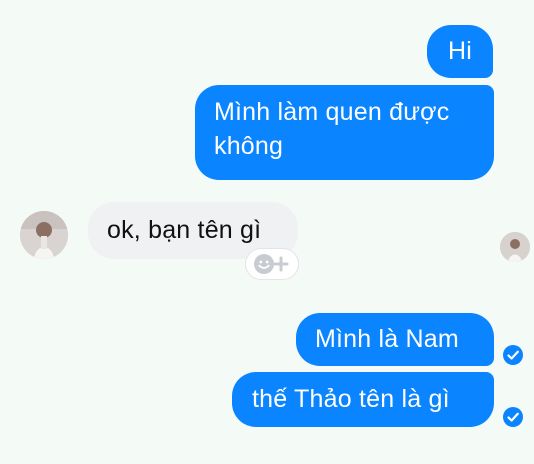 The height and width of the screenshot is (464, 534). I want to click on smiley-plus-icon, so click(271, 264).